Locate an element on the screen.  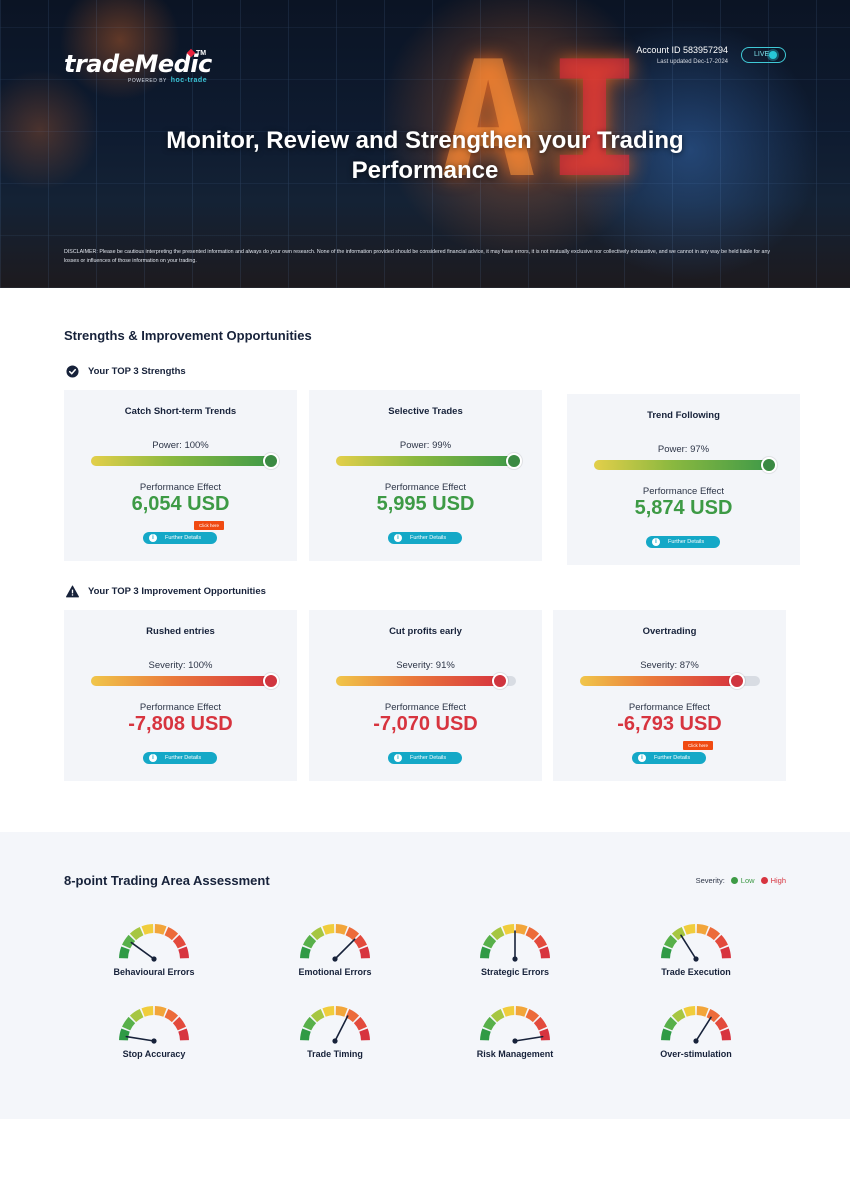
warning-icon is located at coordinates (72, 591).